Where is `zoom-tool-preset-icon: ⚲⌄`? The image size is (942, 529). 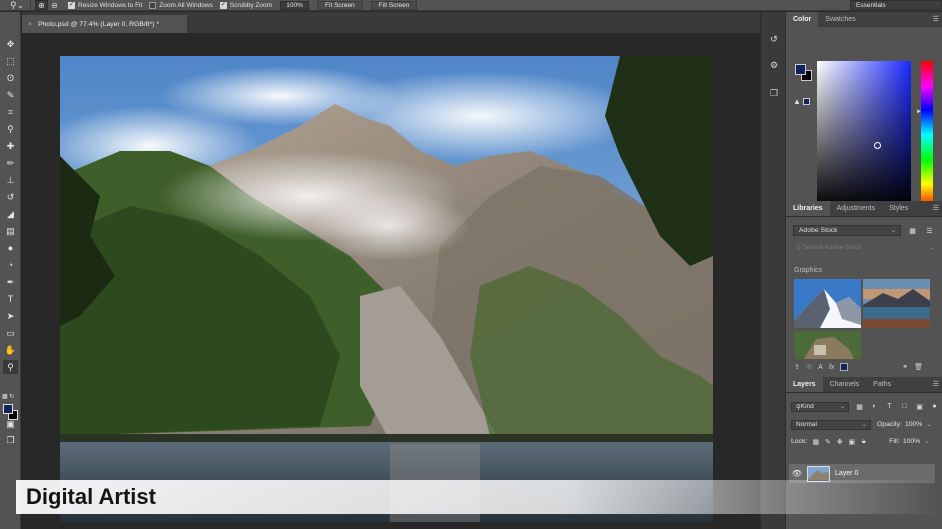
zoom-tool-preset-icon: ⚲⌄ is located at coordinates (13, 5).